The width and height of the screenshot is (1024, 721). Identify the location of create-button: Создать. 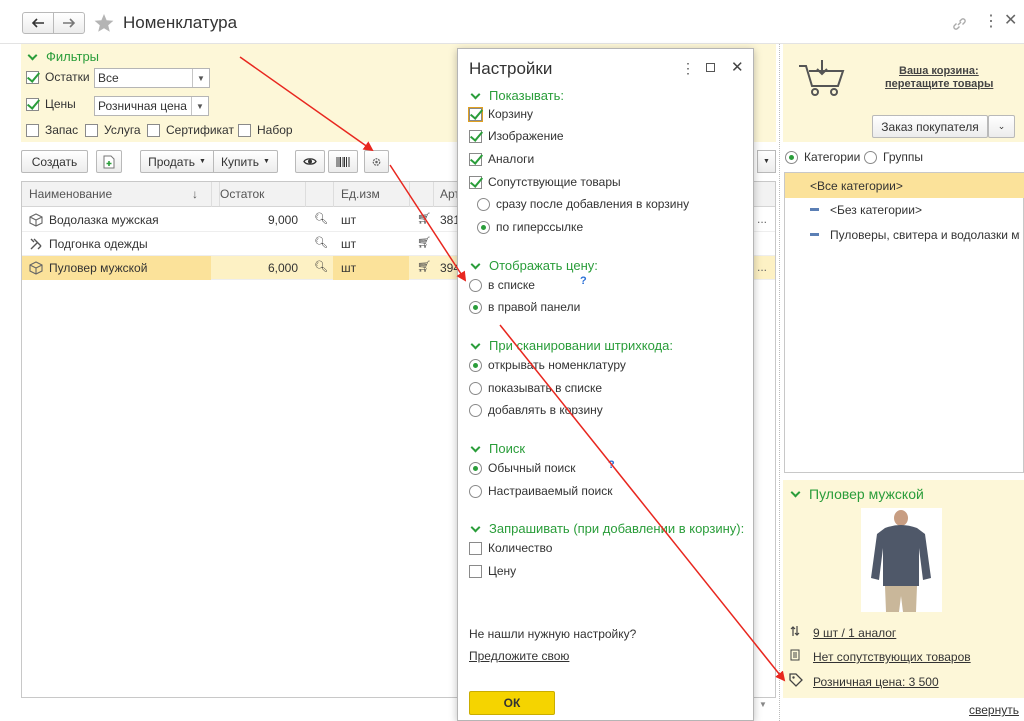
(54, 161).